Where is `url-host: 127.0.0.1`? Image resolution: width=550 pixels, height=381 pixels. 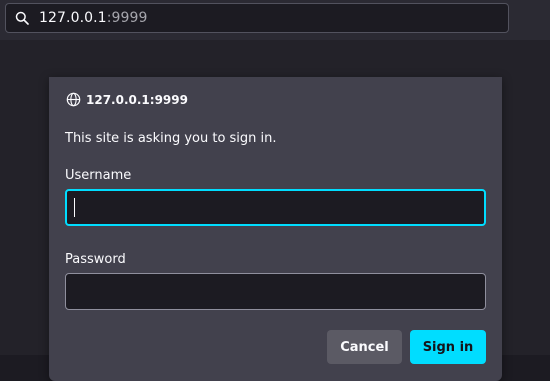 url-host: 127.0.0.1 is located at coordinates (73, 18).